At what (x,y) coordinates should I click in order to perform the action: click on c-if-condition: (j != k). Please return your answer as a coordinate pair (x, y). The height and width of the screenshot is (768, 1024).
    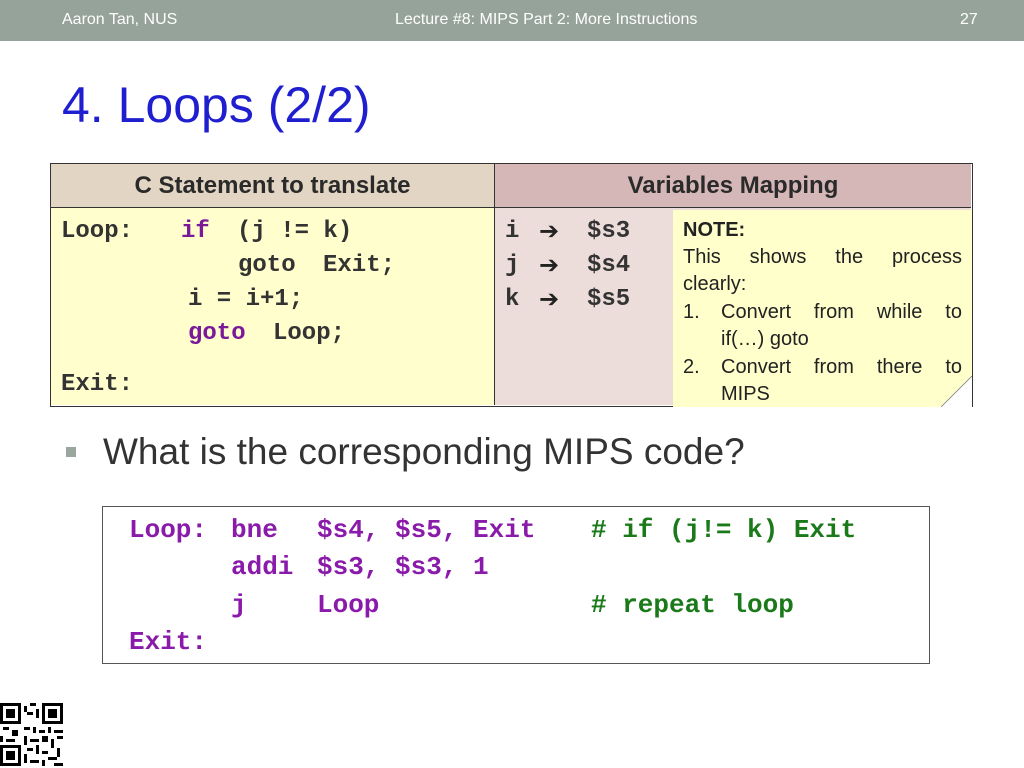
    Looking at the image, I should click on (295, 231).